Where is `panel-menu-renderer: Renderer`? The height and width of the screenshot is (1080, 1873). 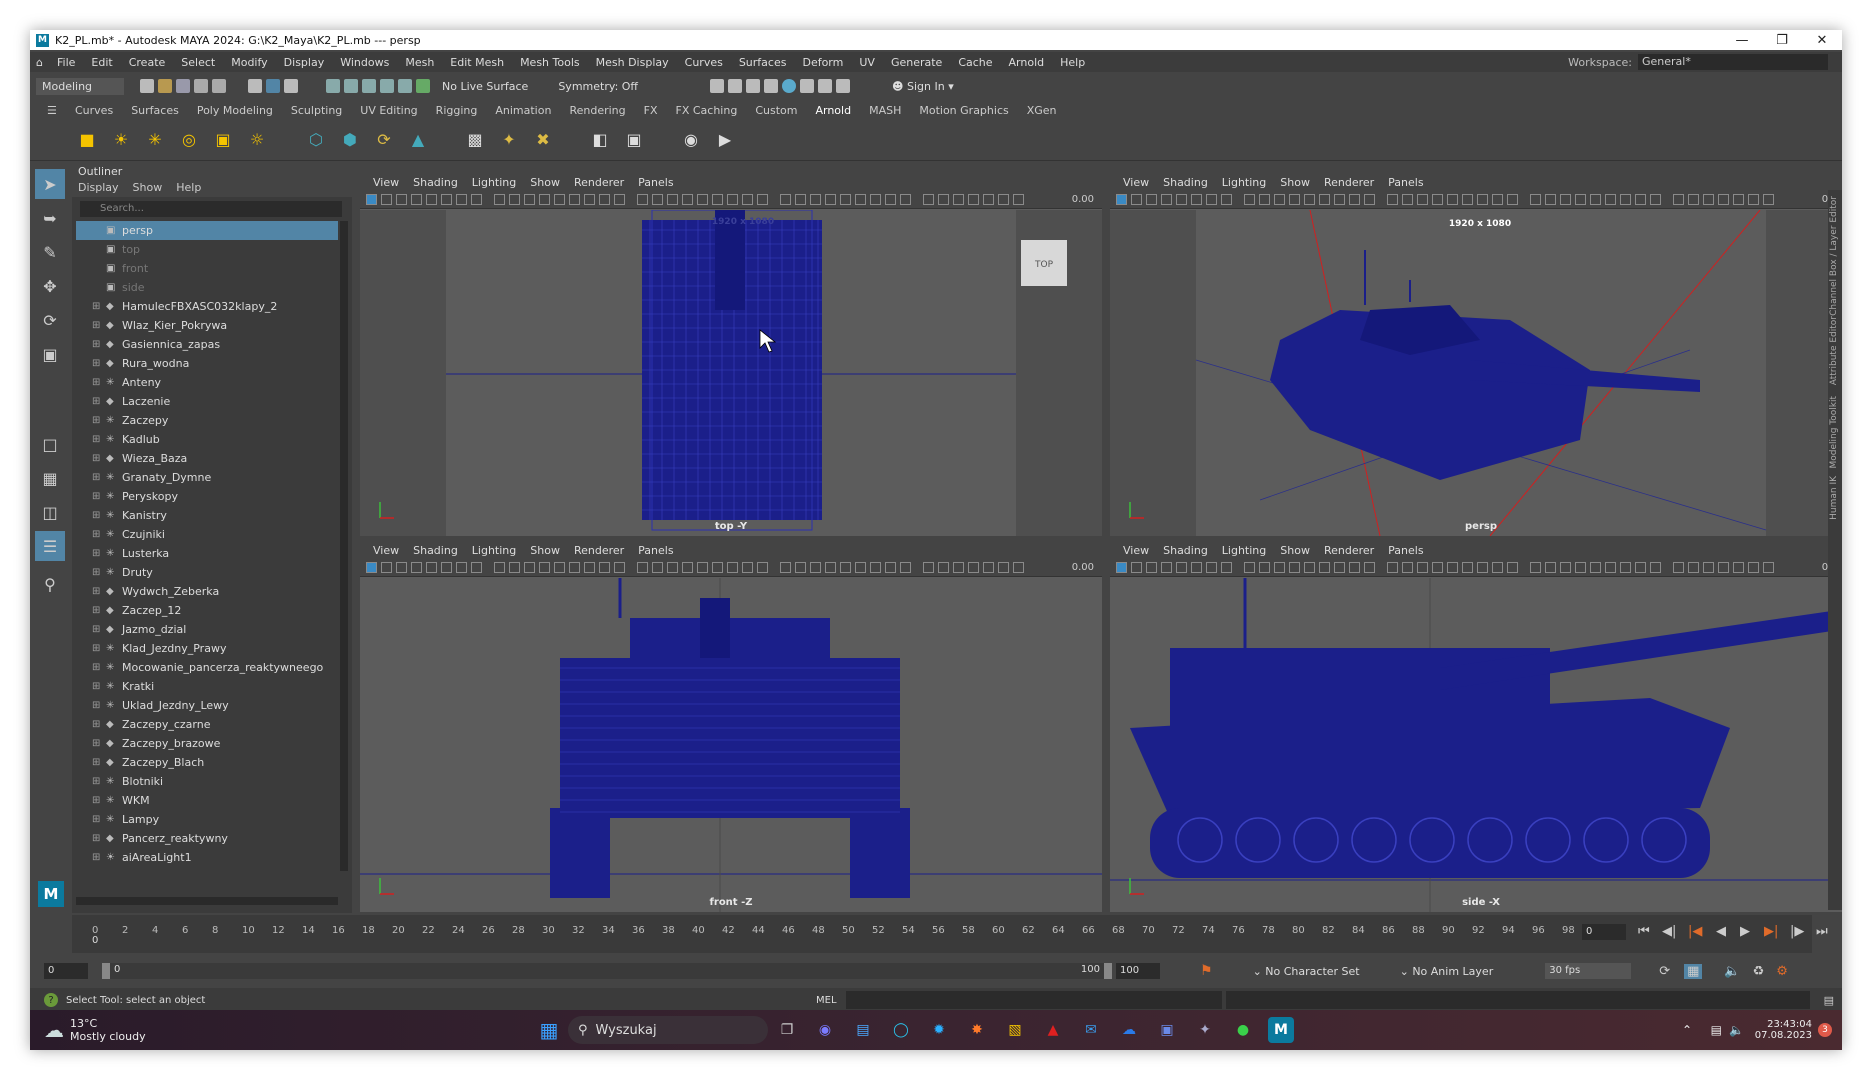
panel-menu-renderer: Renderer is located at coordinates (1349, 550).